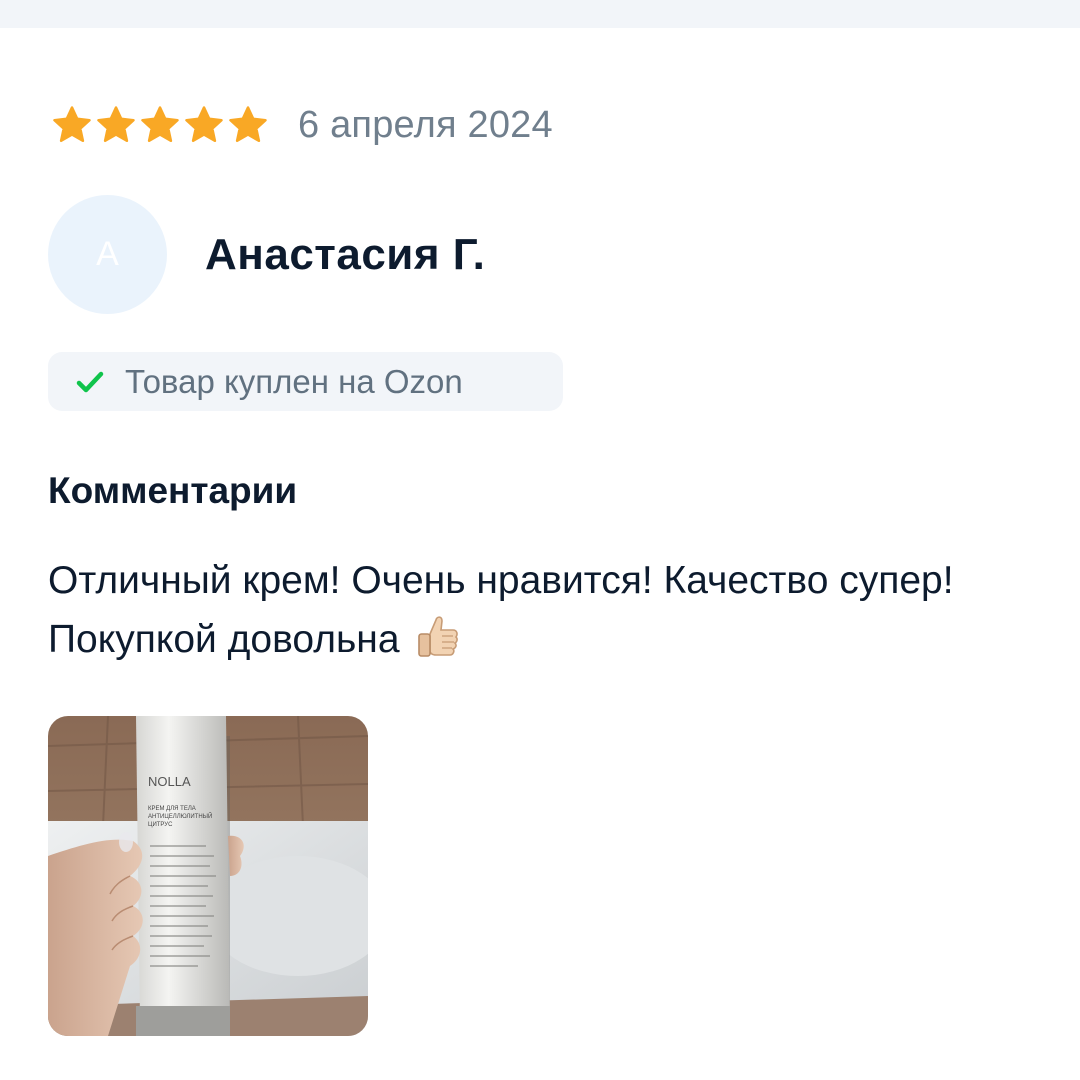 This screenshot has width=1080, height=1080. I want to click on thumbs-up-icon, so click(438, 636).